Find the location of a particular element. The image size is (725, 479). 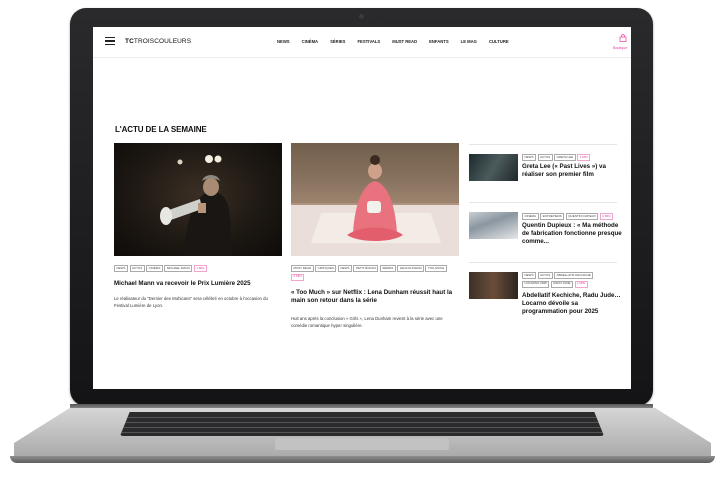

nav-culture: CULTURE is located at coordinates (499, 41).